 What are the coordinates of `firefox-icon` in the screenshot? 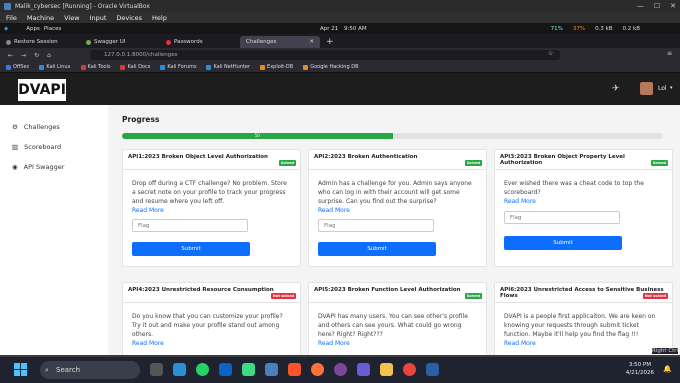 It's located at (317, 369).